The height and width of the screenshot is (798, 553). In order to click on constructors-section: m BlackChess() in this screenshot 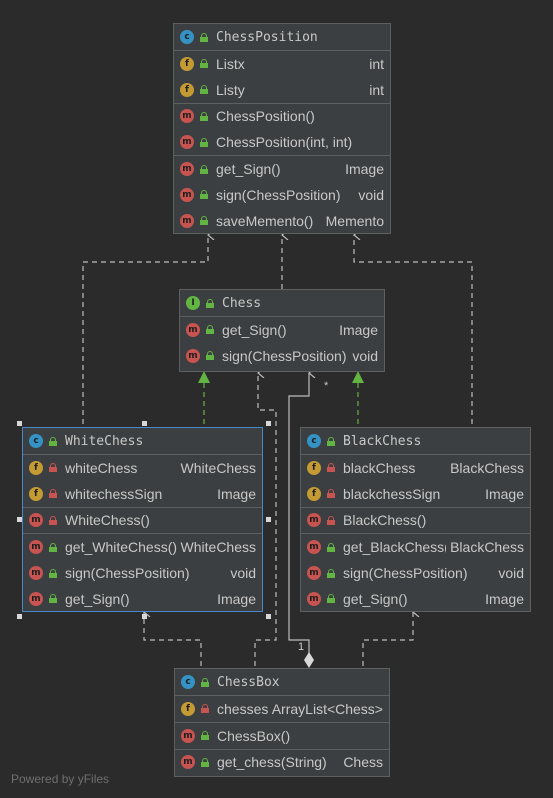, I will do `click(415, 521)`.